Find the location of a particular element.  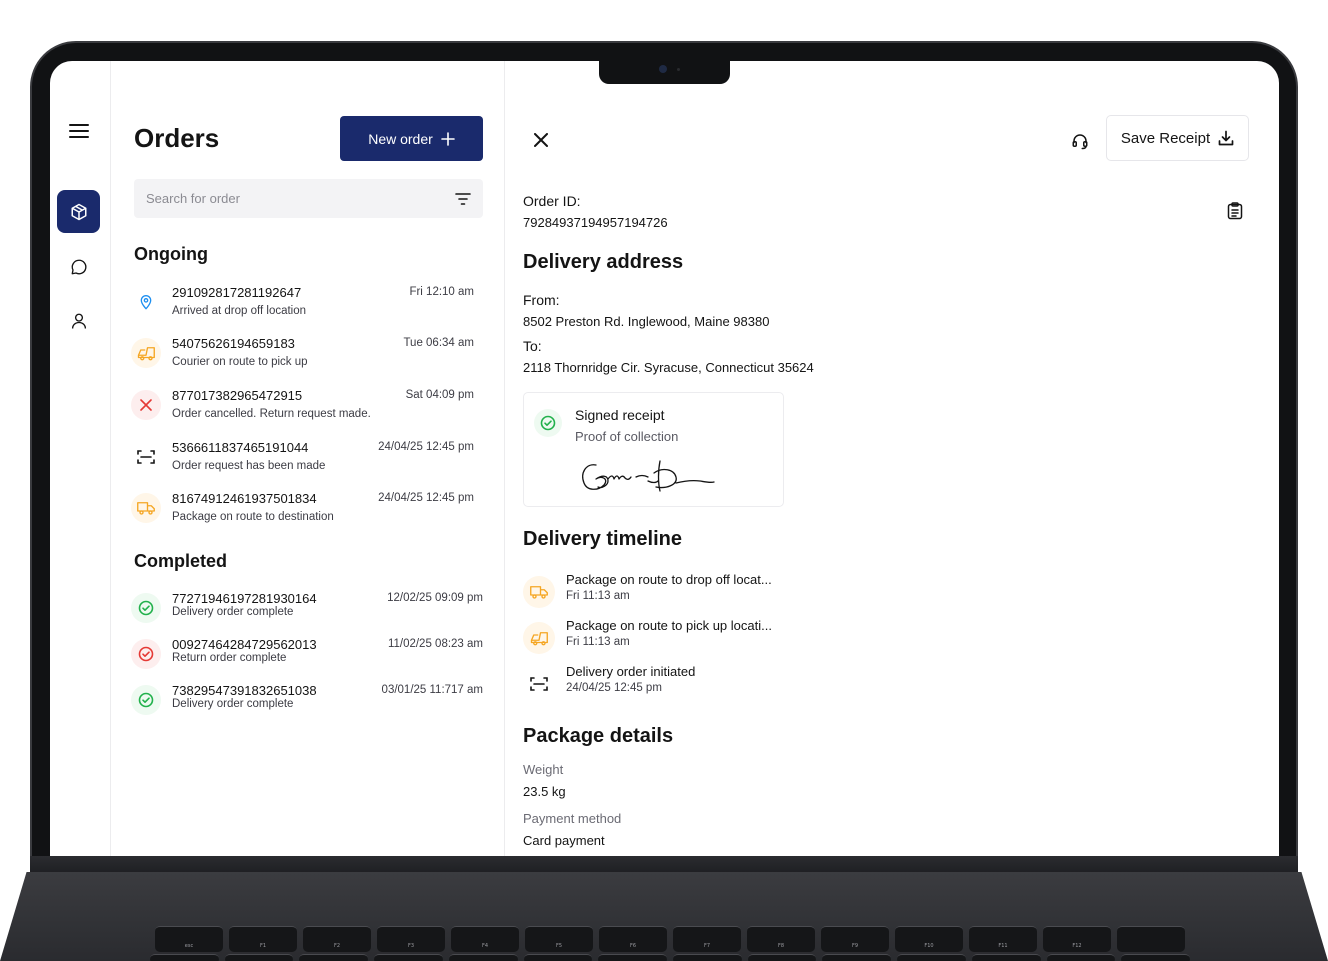

chat-icon is located at coordinates (78, 266).